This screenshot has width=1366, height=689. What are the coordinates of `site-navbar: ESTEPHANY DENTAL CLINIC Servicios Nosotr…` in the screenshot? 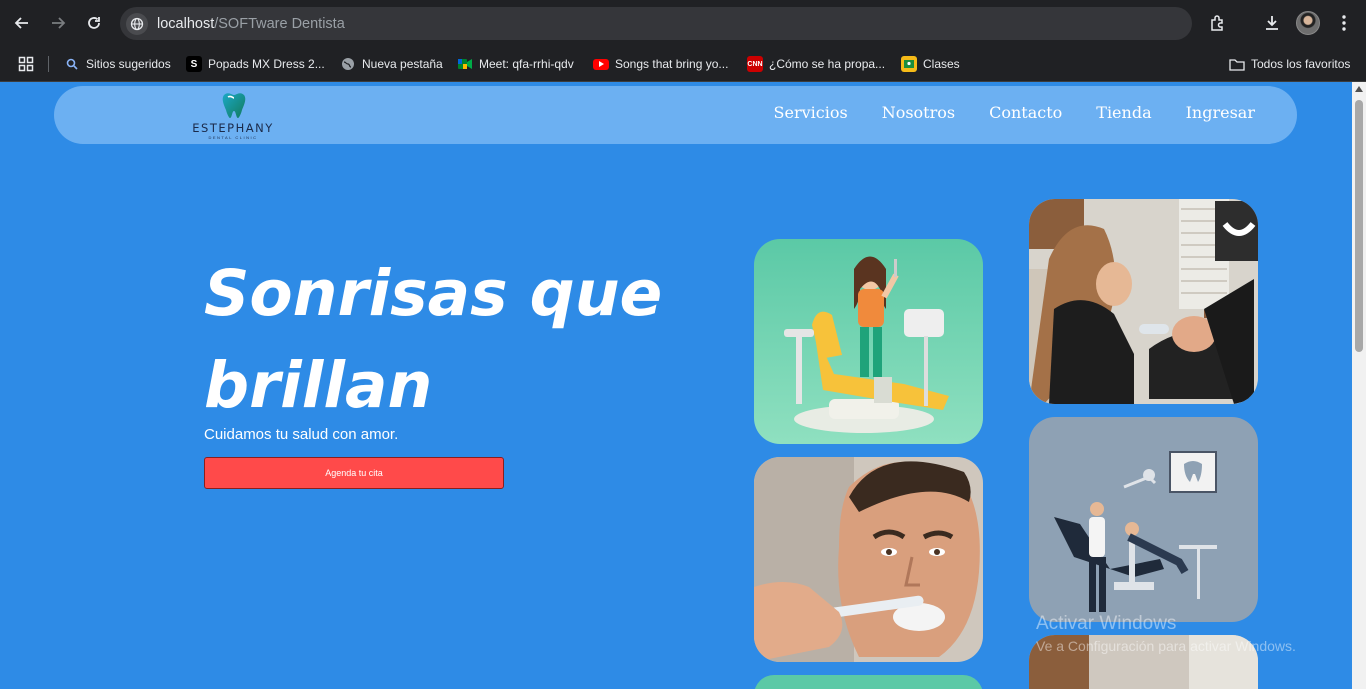 It's located at (675, 115).